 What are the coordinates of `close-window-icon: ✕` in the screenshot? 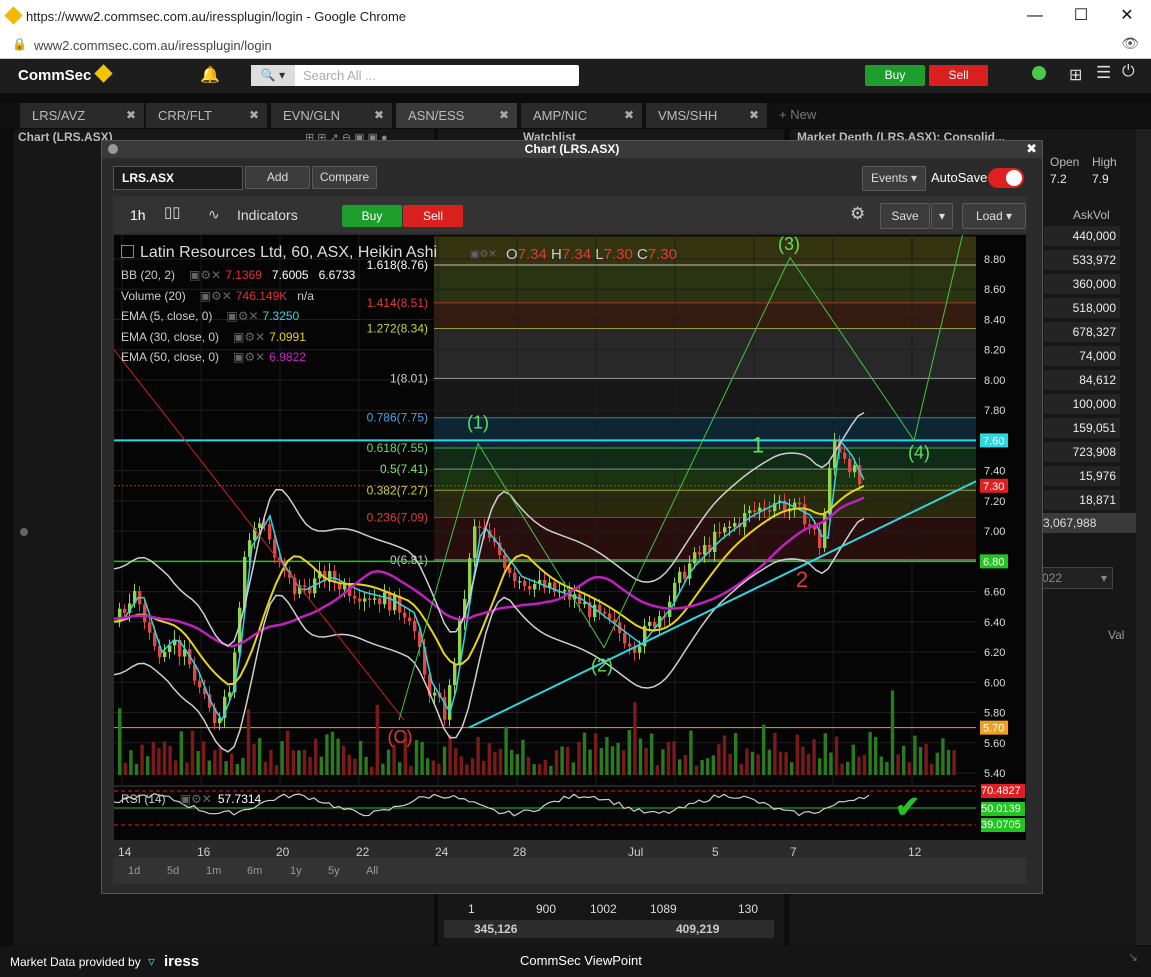 It's located at (1127, 16).